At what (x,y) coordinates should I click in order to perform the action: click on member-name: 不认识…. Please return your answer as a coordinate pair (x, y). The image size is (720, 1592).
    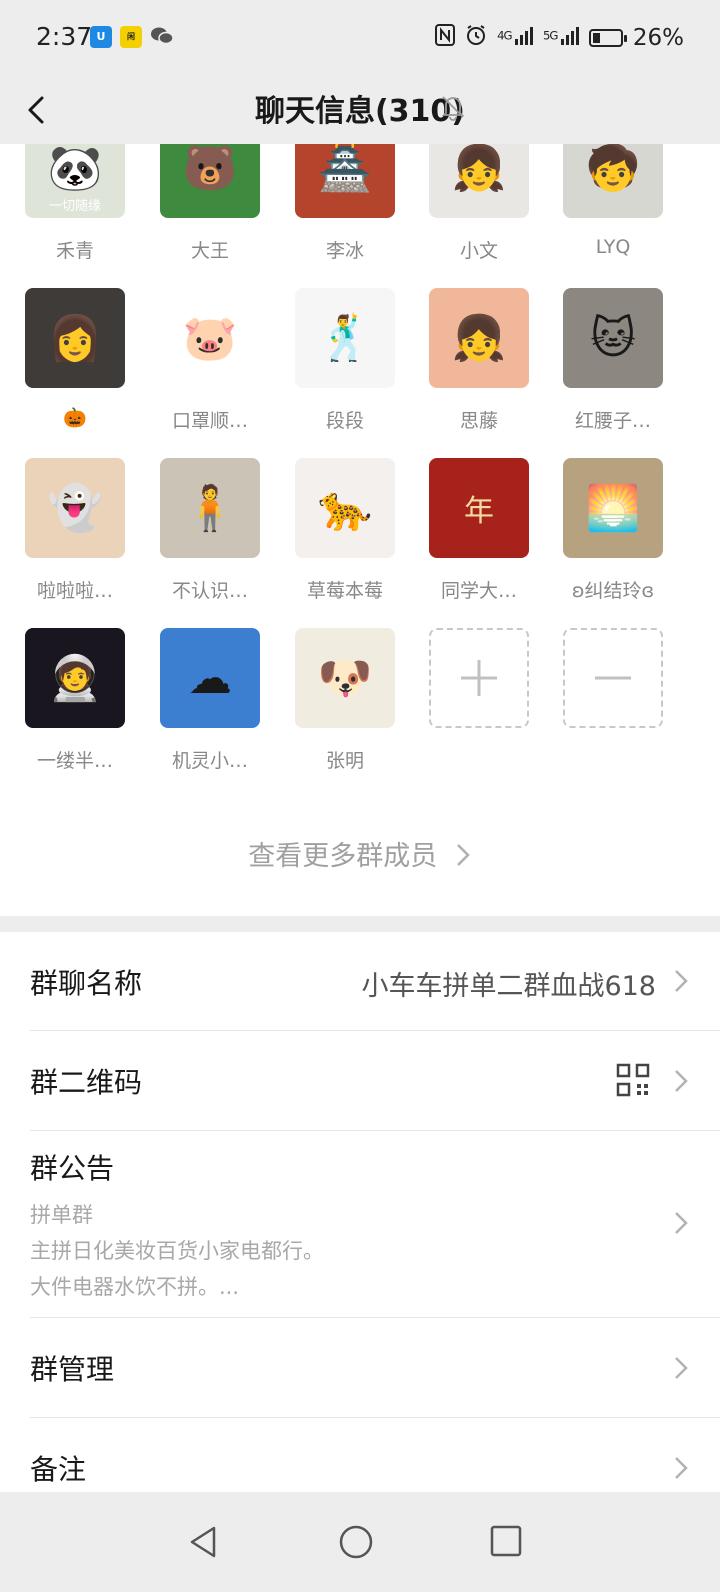
    Looking at the image, I should click on (209, 591).